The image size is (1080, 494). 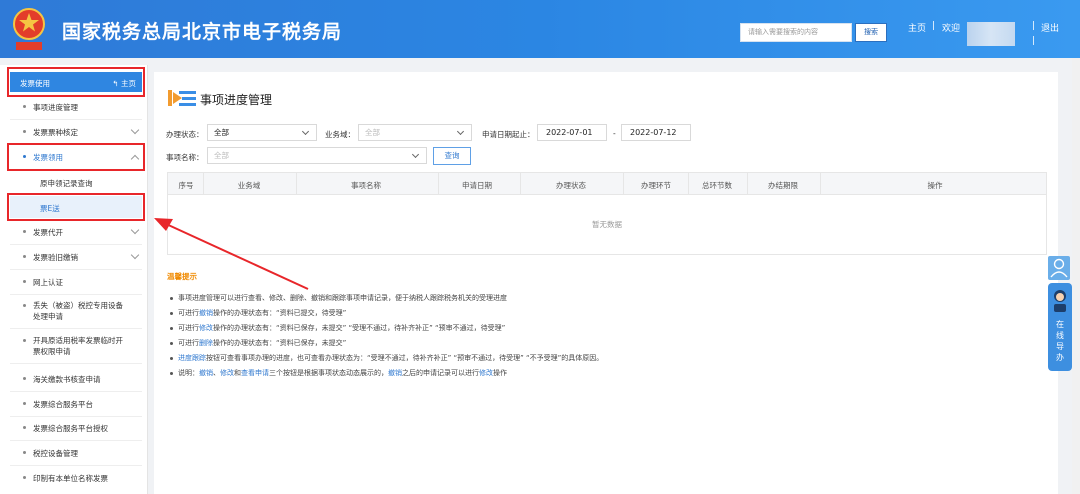 I want to click on column-header: 办理状态, so click(x=571, y=185).